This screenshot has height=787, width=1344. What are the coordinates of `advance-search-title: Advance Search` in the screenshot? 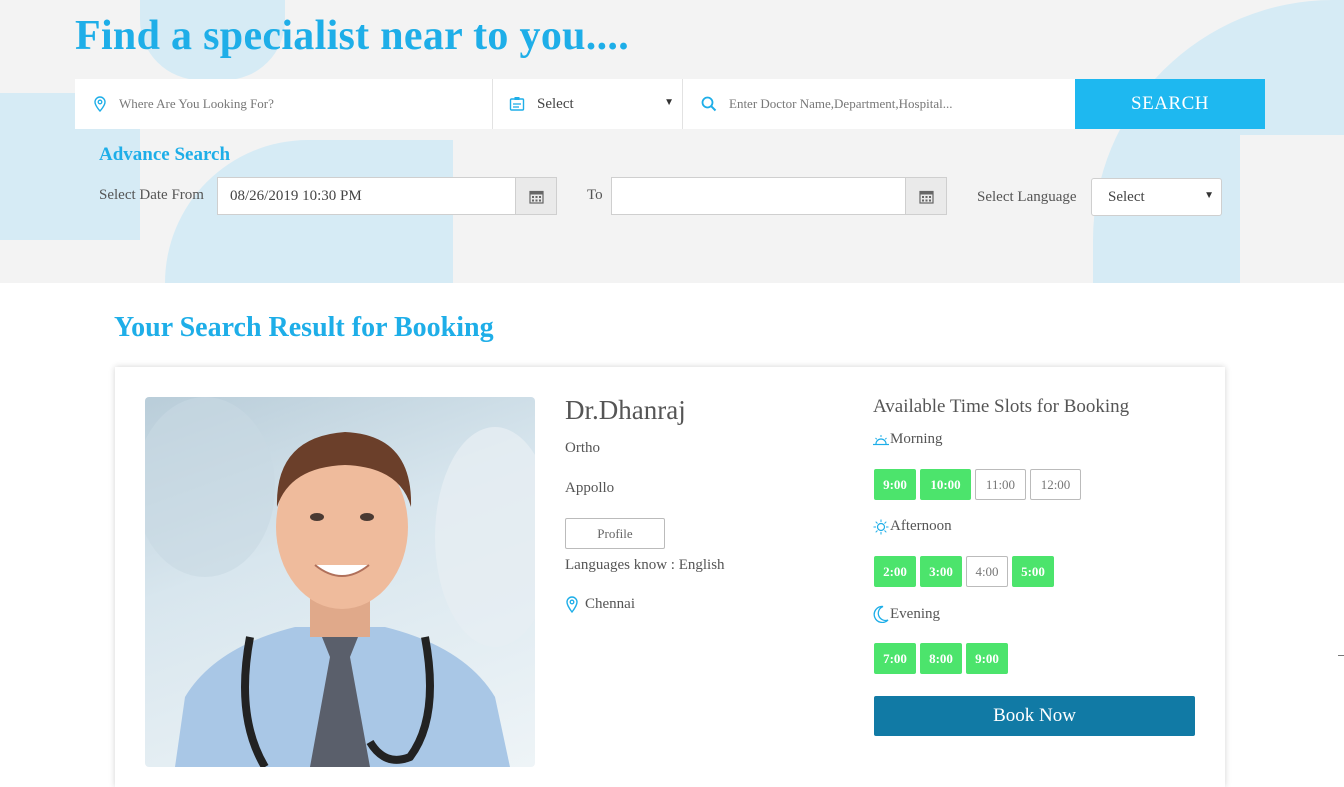 It's located at (165, 154).